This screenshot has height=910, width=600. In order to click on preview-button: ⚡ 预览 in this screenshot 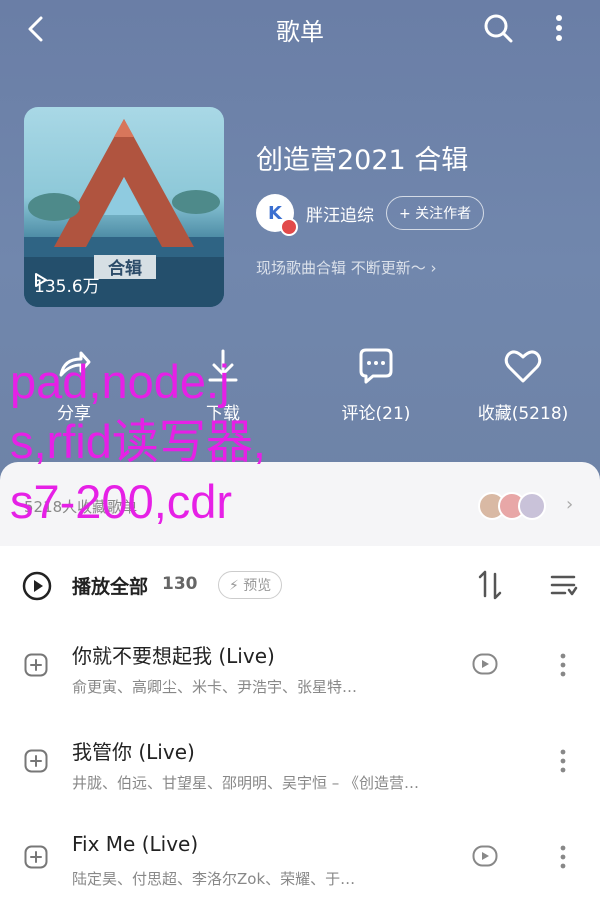, I will do `click(250, 585)`.